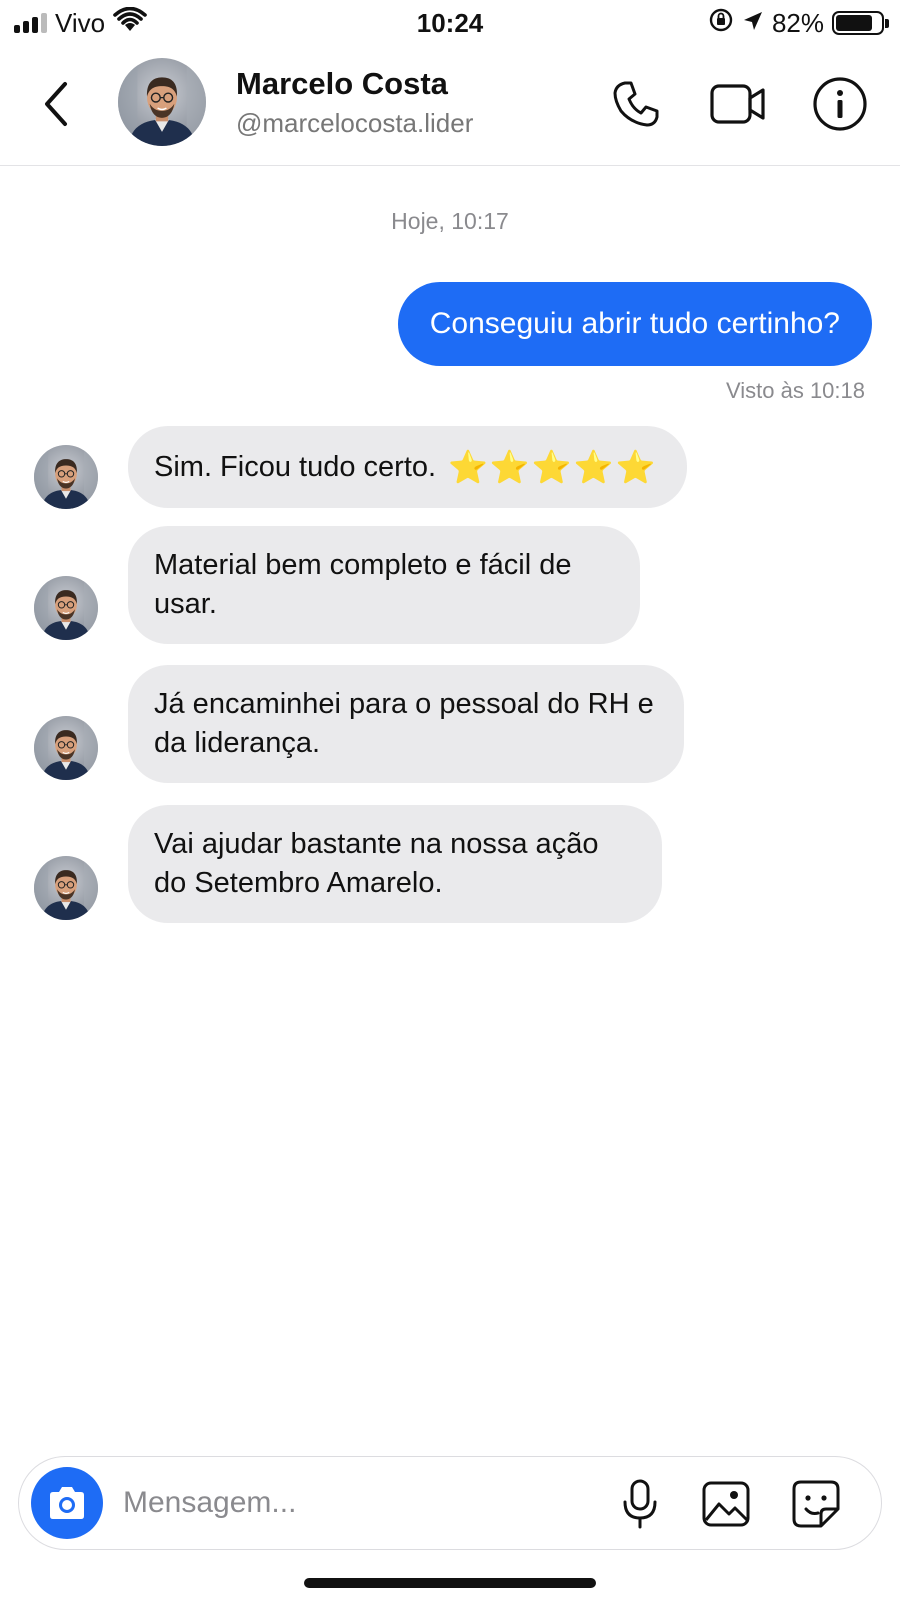 This screenshot has width=900, height=1599. What do you see at coordinates (358, 1503) in the screenshot?
I see `message-input` at bounding box center [358, 1503].